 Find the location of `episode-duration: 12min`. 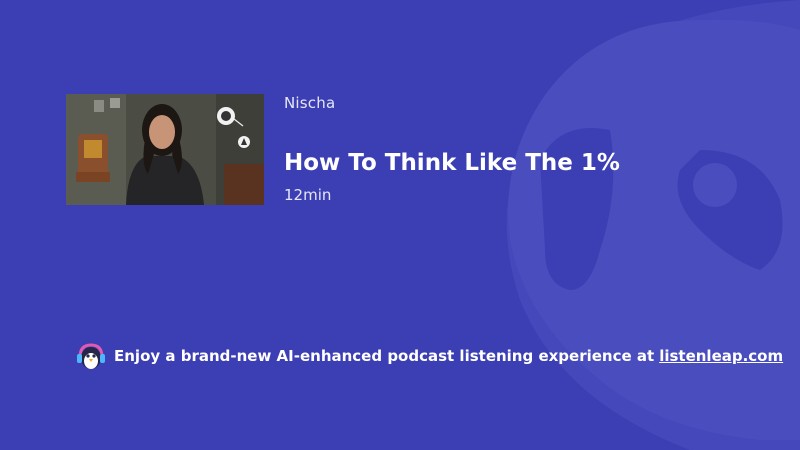

episode-duration: 12min is located at coordinates (308, 195).